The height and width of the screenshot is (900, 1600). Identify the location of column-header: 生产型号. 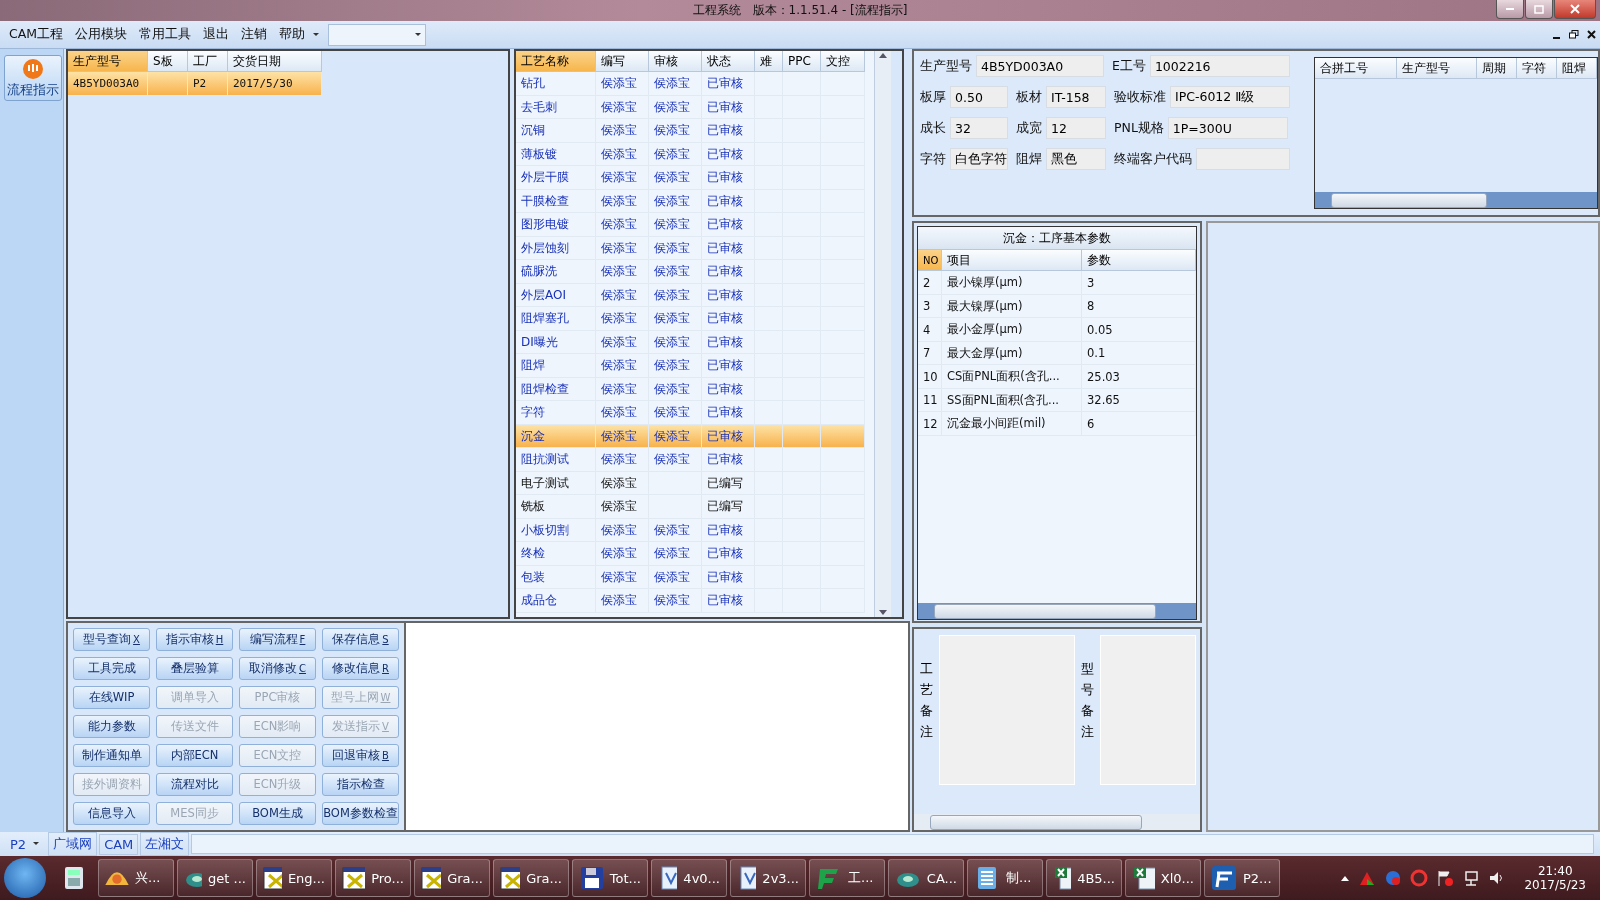
(1437, 69).